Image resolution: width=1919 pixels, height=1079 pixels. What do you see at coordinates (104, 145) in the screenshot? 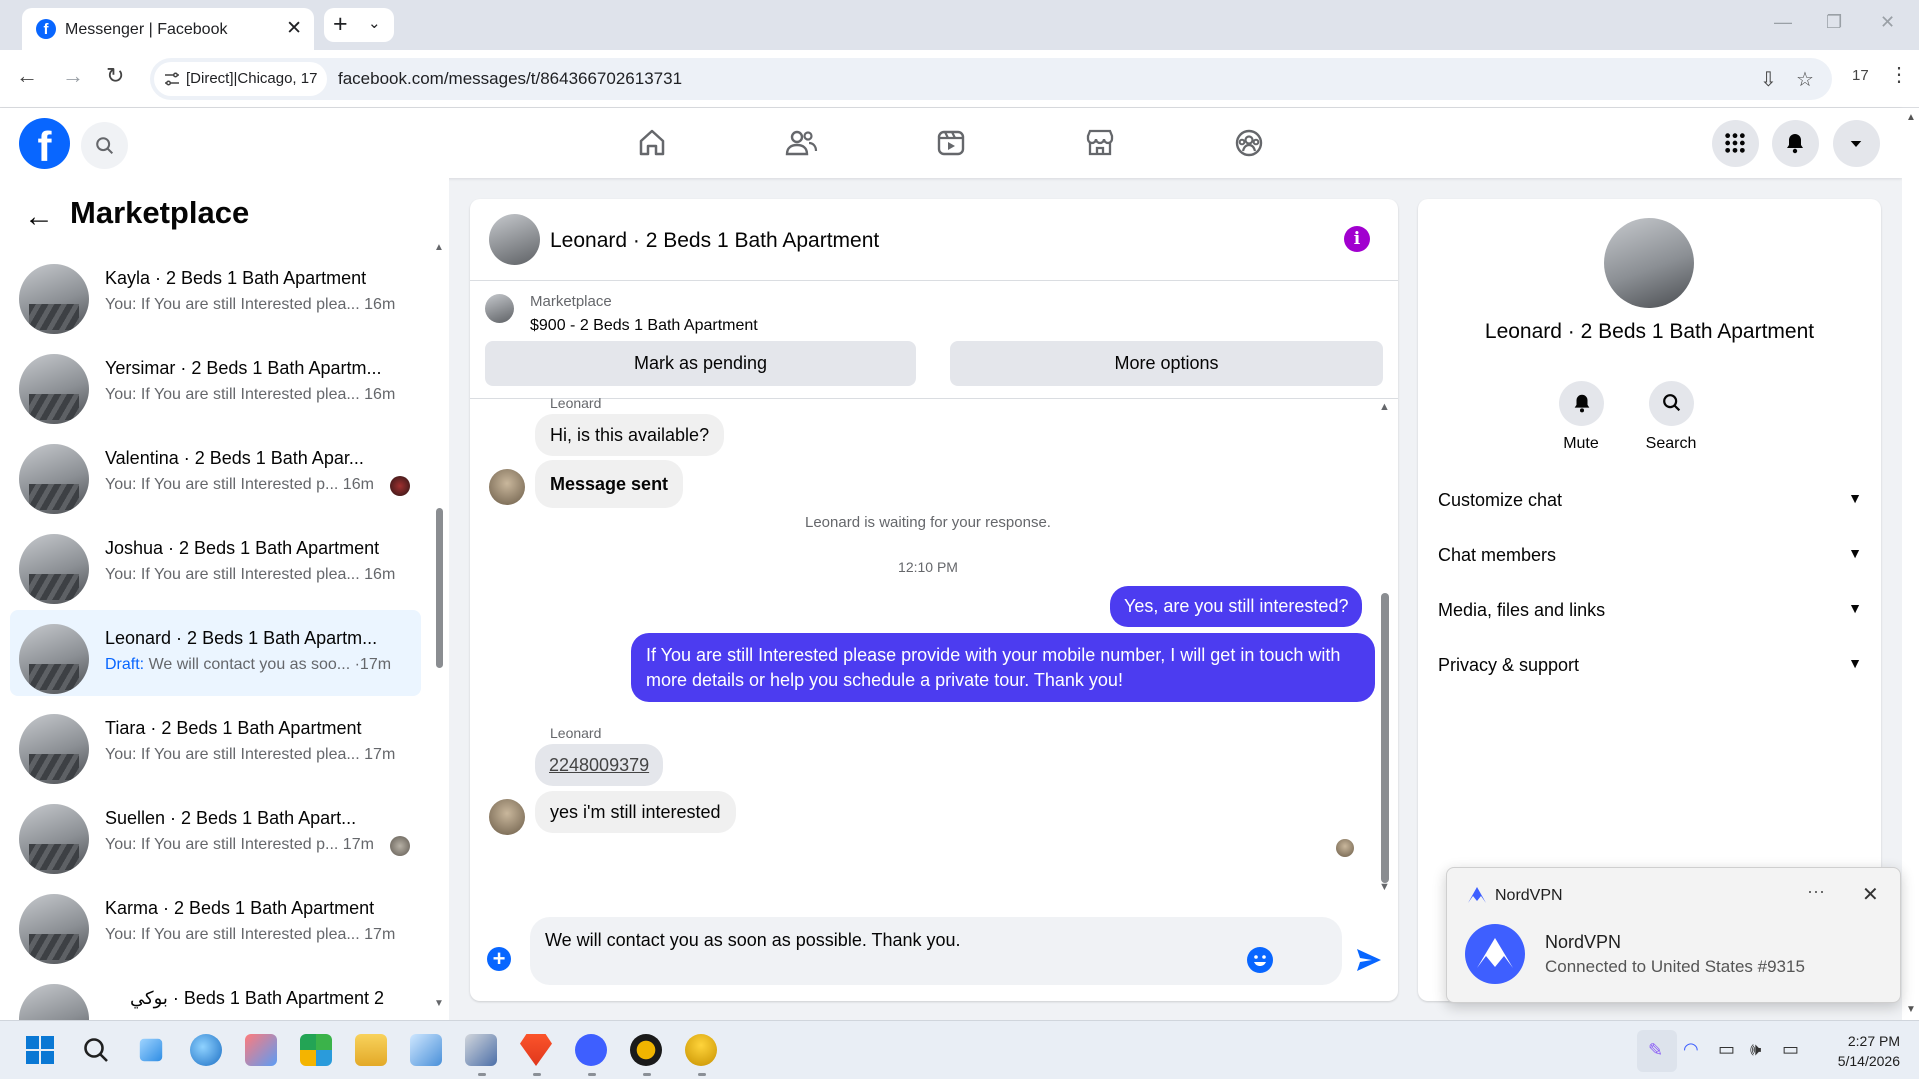
I see `search-button` at bounding box center [104, 145].